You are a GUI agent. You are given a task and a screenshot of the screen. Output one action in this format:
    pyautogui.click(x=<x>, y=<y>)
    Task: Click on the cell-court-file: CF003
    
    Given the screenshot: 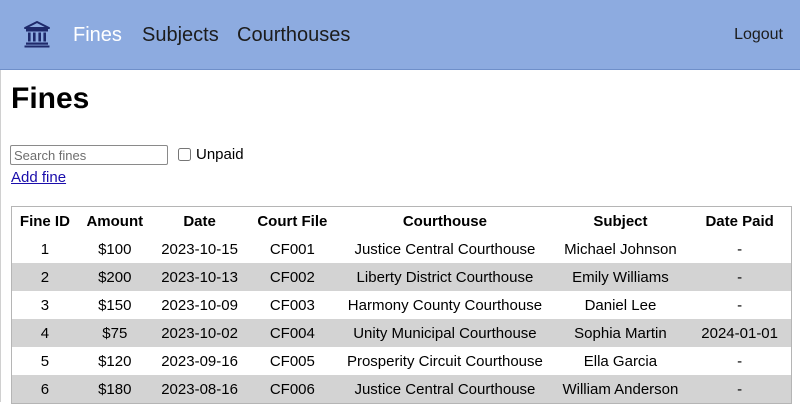 What is the action you would take?
    pyautogui.click(x=292, y=305)
    